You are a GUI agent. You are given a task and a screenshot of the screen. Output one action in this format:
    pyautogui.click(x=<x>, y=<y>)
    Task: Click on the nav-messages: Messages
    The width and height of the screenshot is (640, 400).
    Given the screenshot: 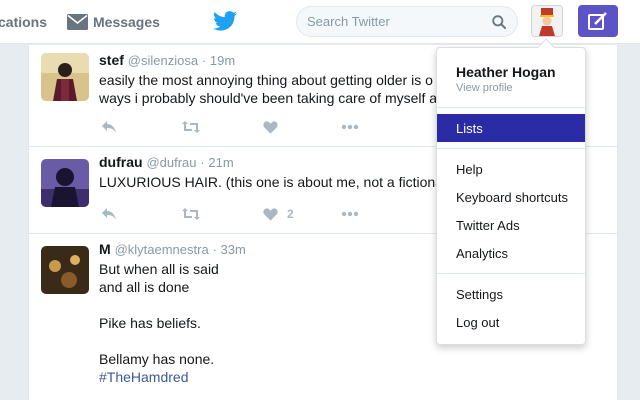 What is the action you would take?
    pyautogui.click(x=113, y=22)
    